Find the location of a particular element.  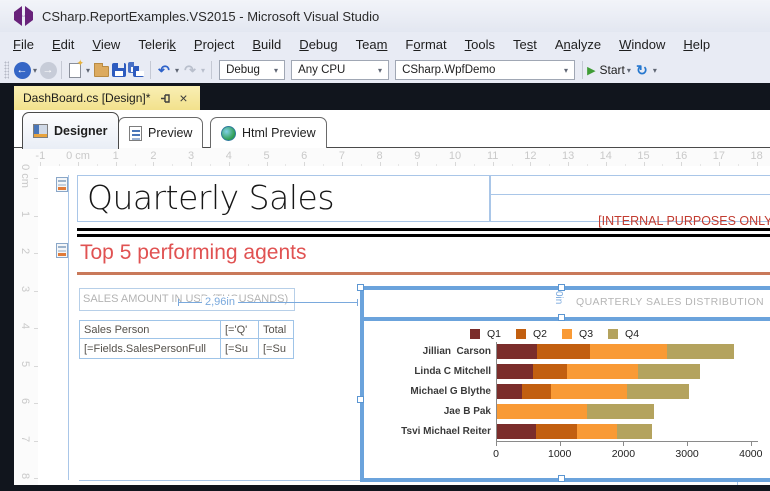

tab-label: Html Preview is located at coordinates (279, 133).